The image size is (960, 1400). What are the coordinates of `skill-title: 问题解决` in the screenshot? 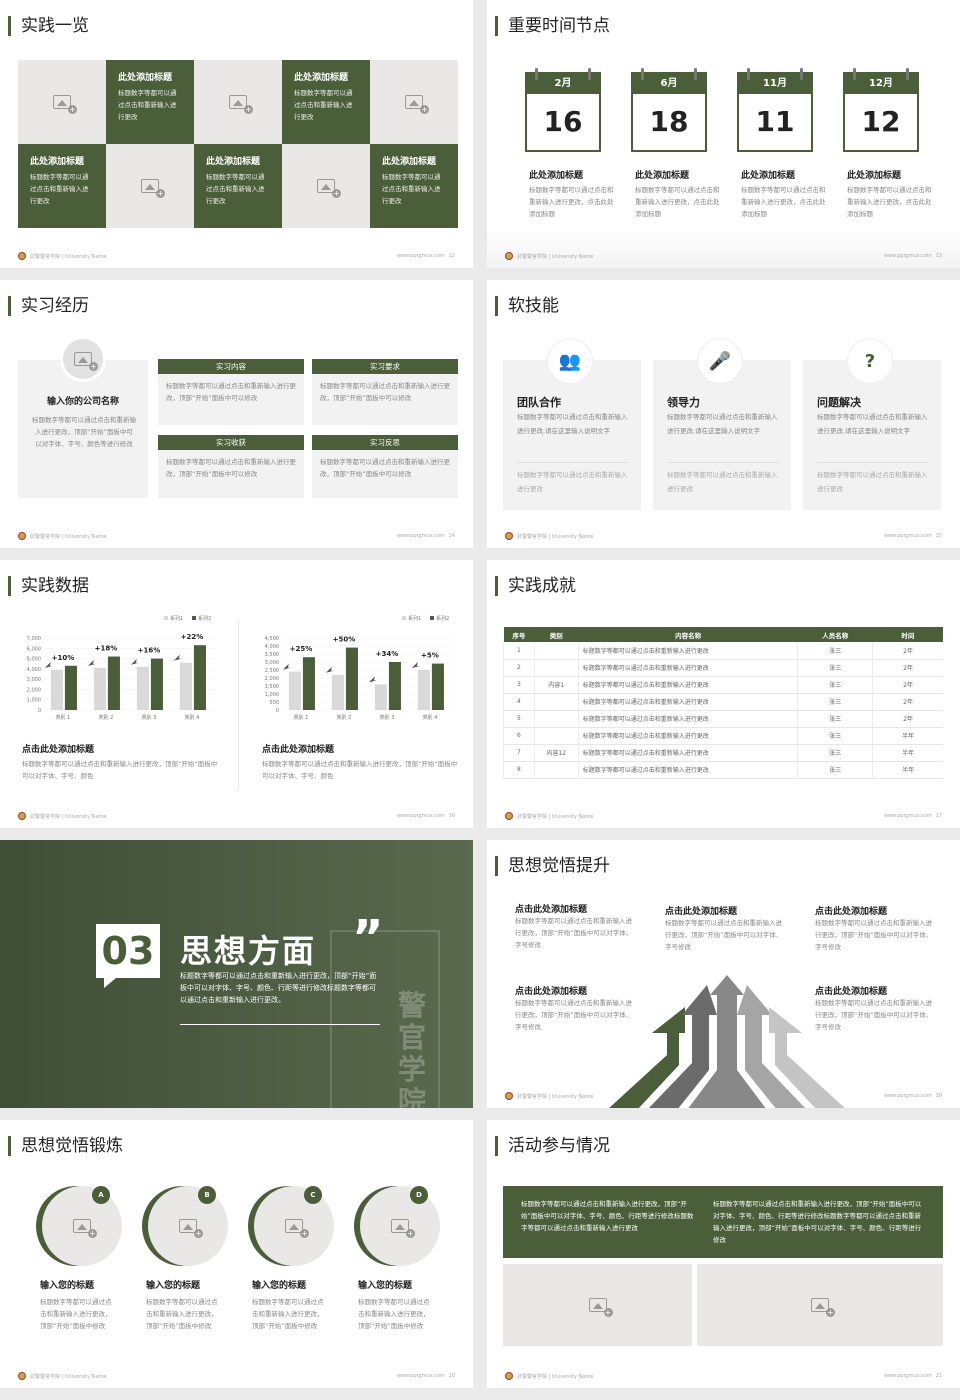 It's located at (839, 402).